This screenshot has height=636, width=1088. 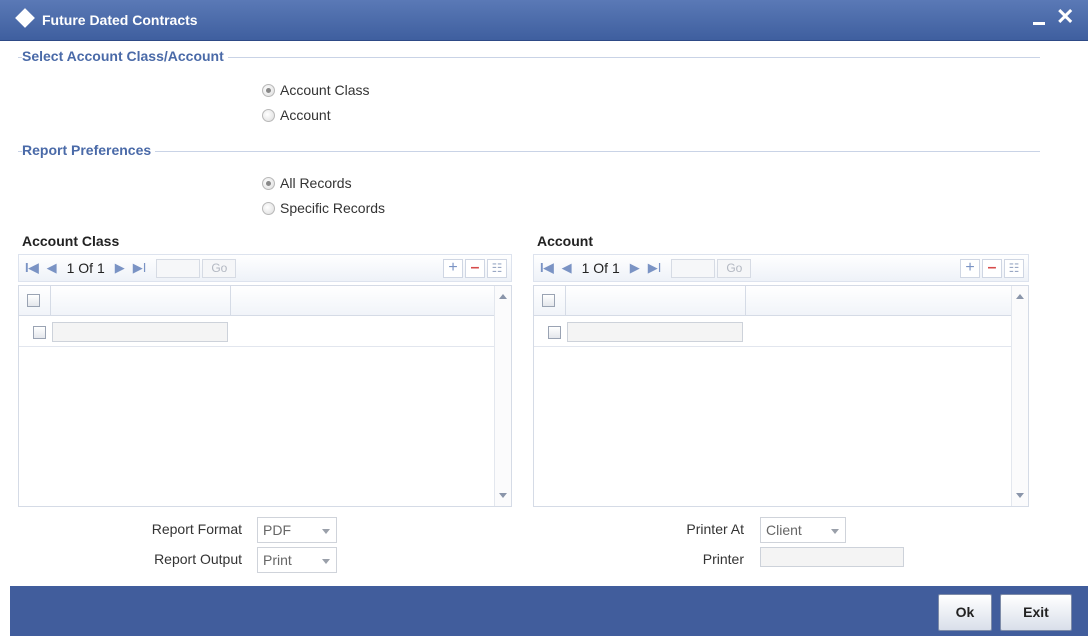 I want to click on printer-input, so click(x=832, y=557).